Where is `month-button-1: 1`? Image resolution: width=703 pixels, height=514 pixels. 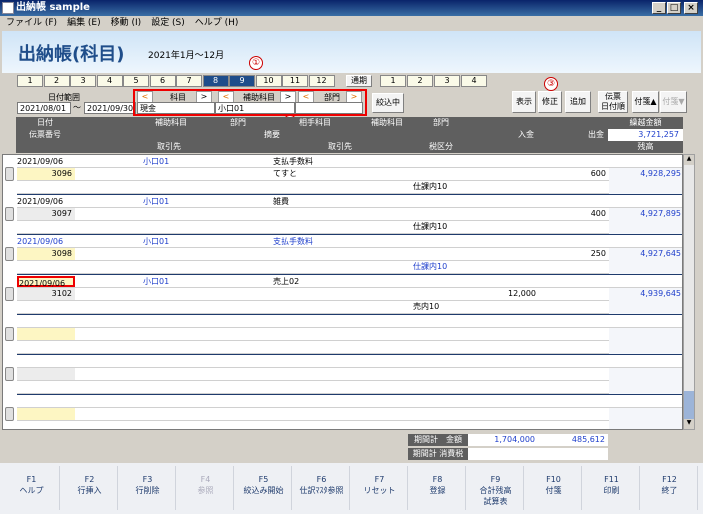
month-button-1: 1 is located at coordinates (30, 81).